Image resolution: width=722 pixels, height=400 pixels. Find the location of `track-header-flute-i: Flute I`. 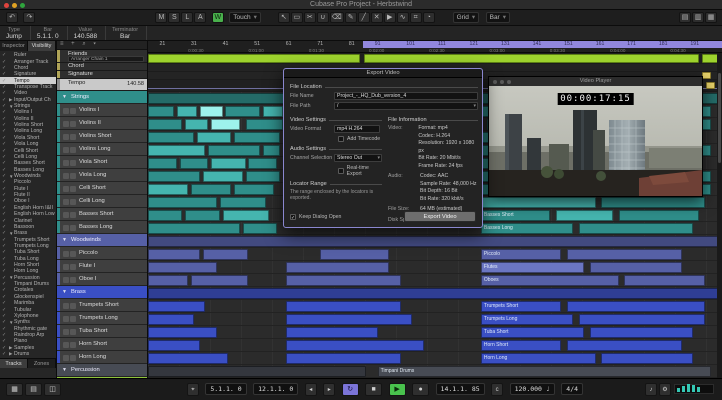

track-header-flute-i: Flute I is located at coordinates (102, 266).